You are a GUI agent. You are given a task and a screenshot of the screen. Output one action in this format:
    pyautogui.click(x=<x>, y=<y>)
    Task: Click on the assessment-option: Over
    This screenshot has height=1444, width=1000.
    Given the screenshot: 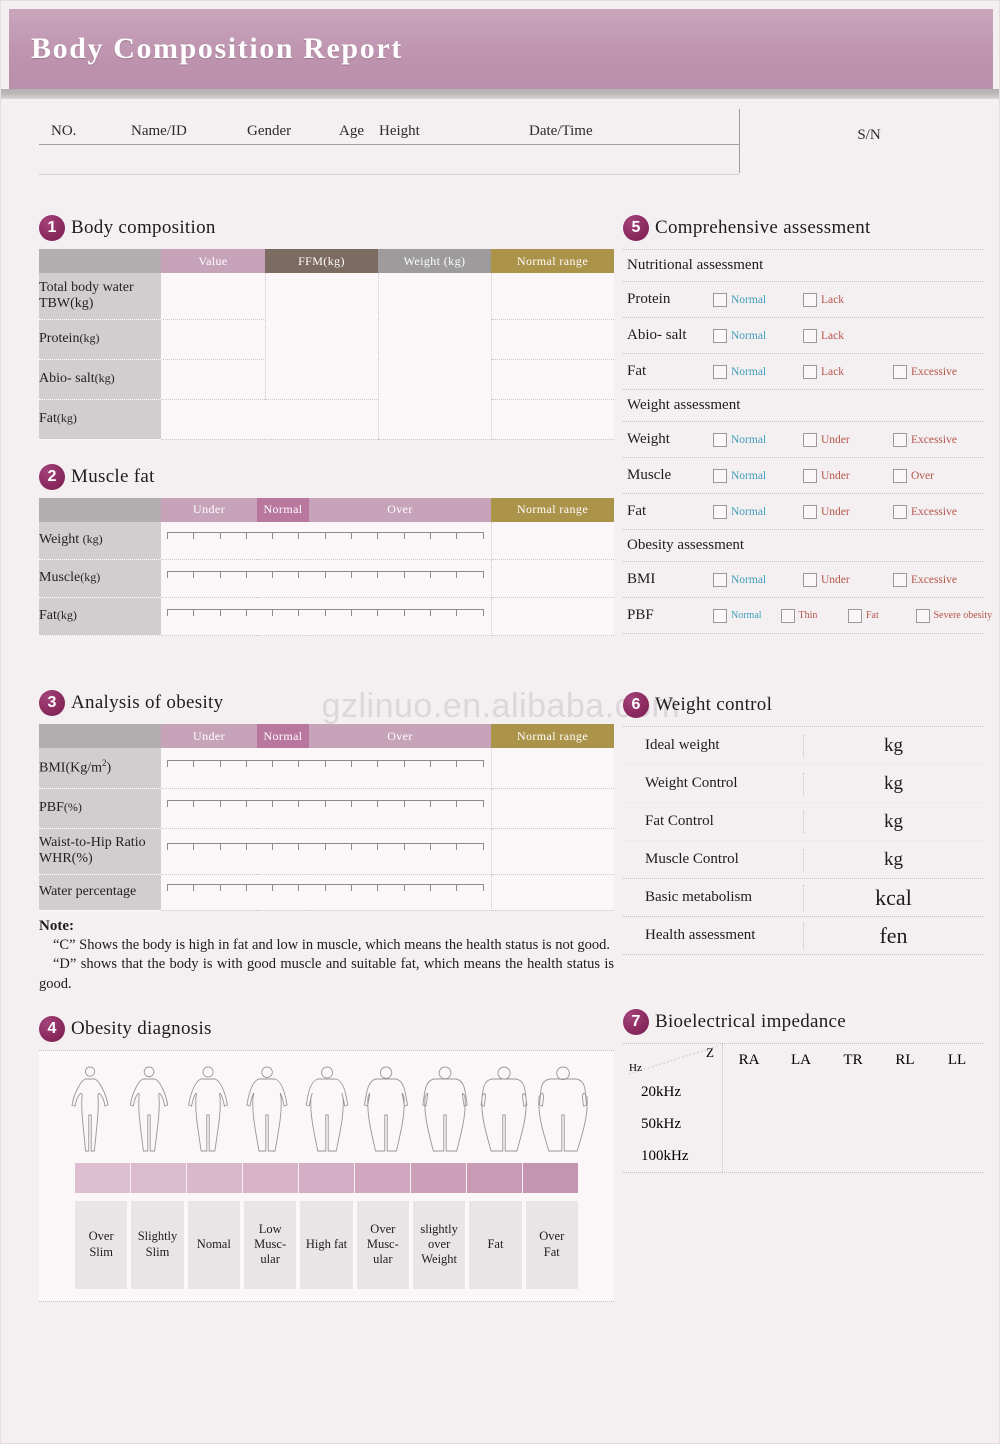 What is the action you would take?
    pyautogui.click(x=937, y=475)
    